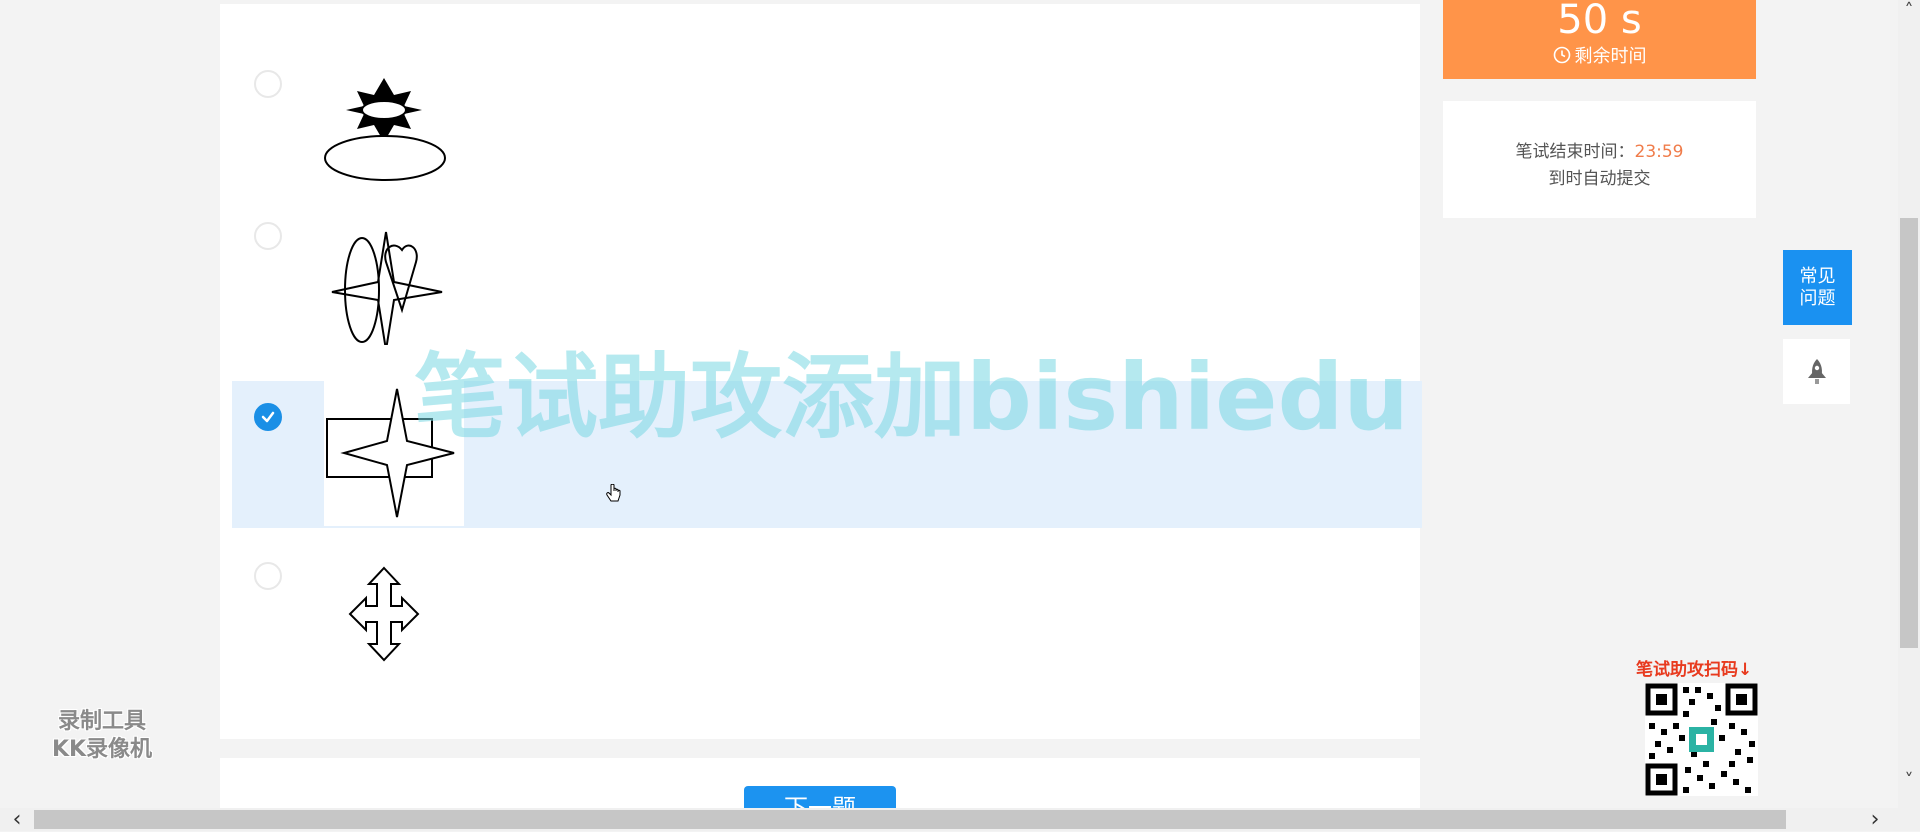 The image size is (1920, 832). I want to click on end-time-line: 笔试结束时间：23:59, so click(1599, 149).